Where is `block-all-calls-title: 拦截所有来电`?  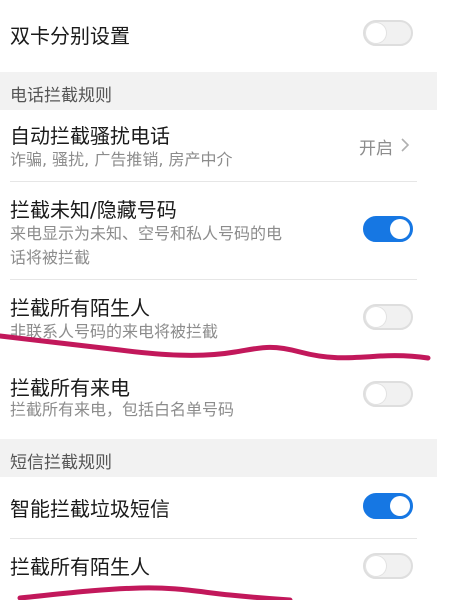 block-all-calls-title: 拦截所有来电 is located at coordinates (70, 388).